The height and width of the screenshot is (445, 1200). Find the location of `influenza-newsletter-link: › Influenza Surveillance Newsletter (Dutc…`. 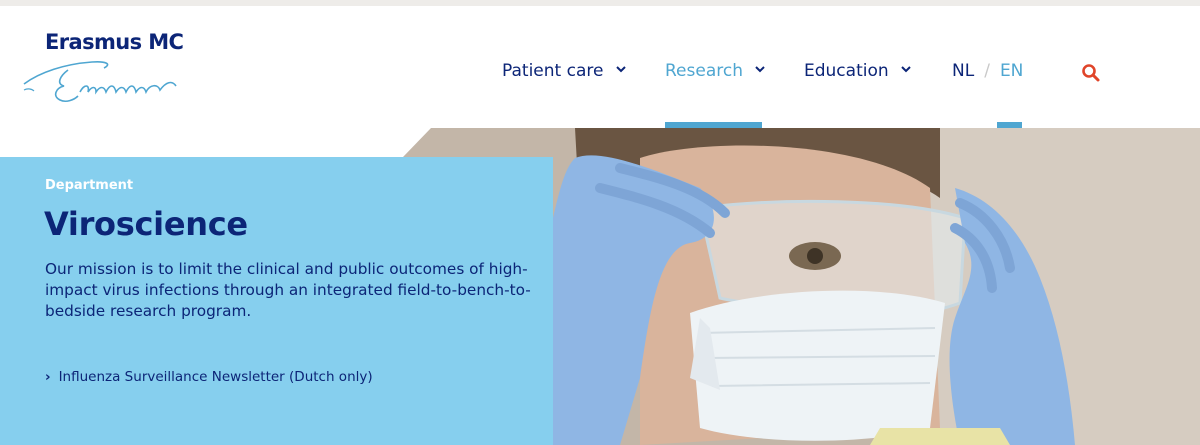

influenza-newsletter-link: › Influenza Surveillance Newsletter (Dutc… is located at coordinates (209, 377).